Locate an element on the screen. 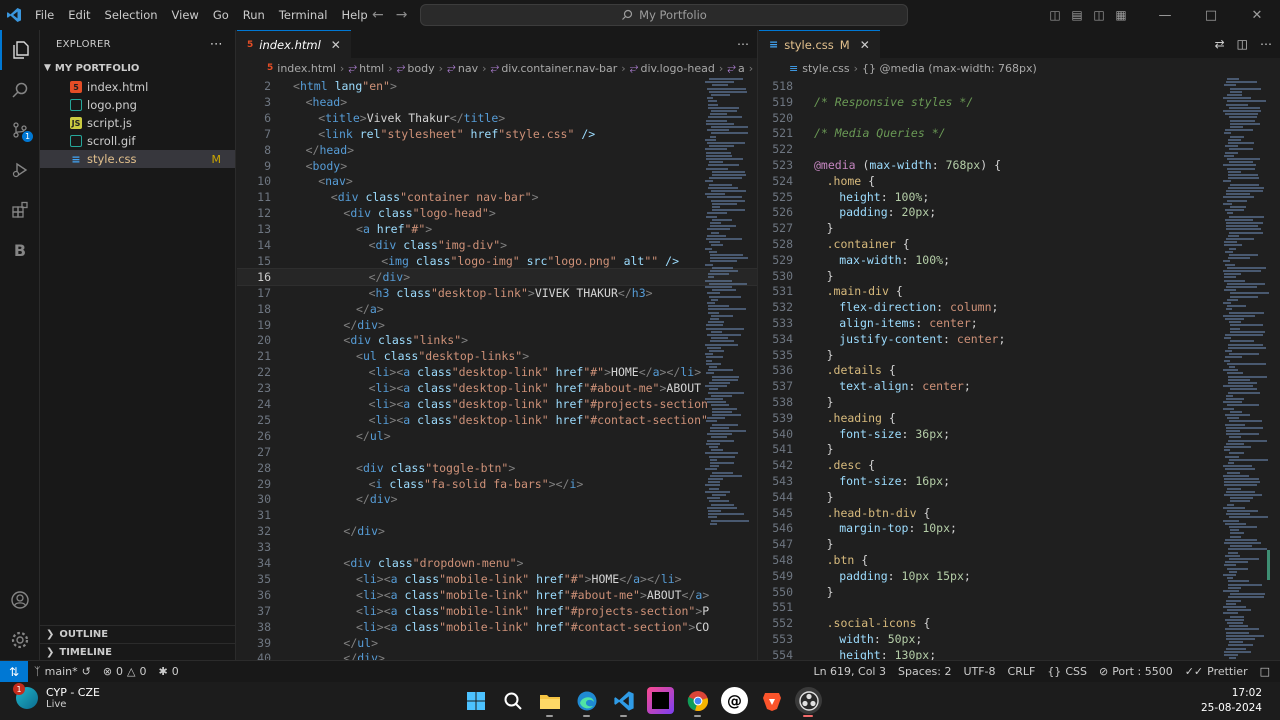  code-line: 539 .heading { is located at coordinates (1019, 418).